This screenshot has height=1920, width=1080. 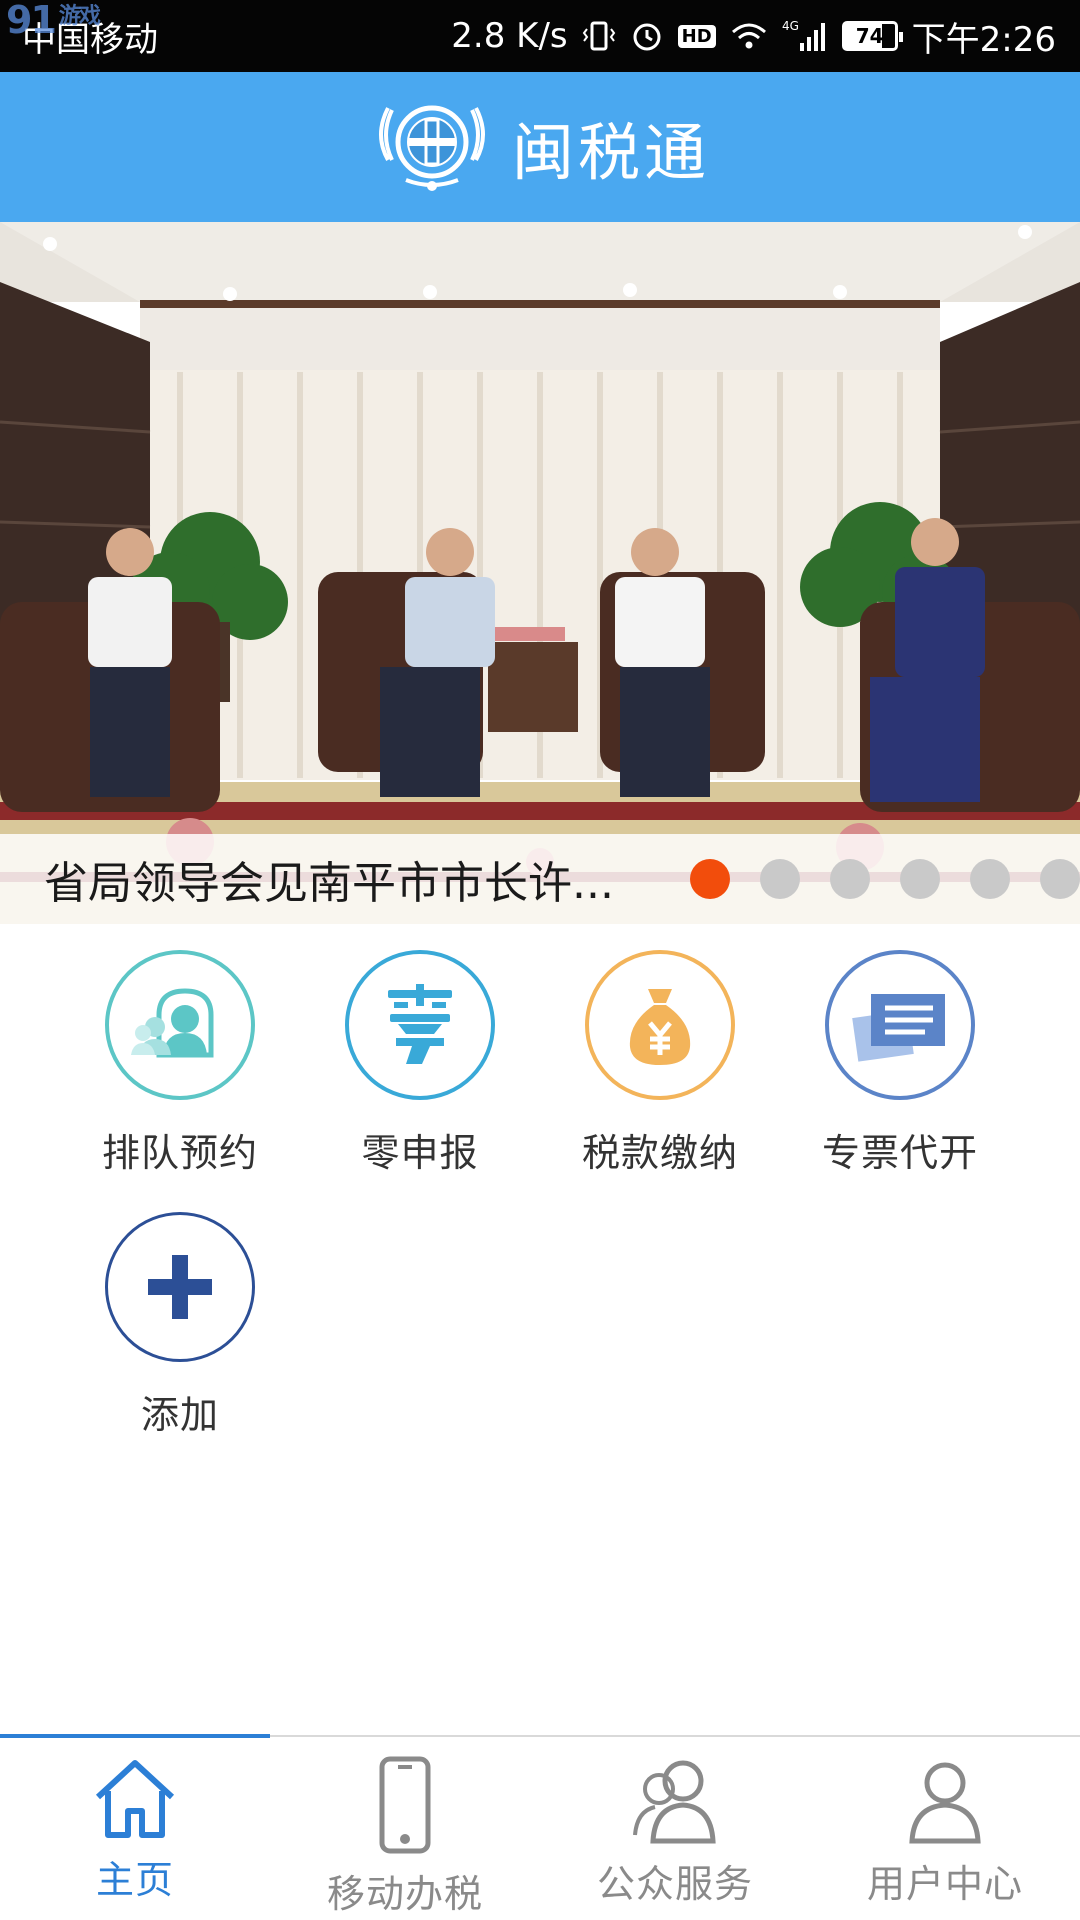 I want to click on public-service-icon, so click(x=675, y=1802).